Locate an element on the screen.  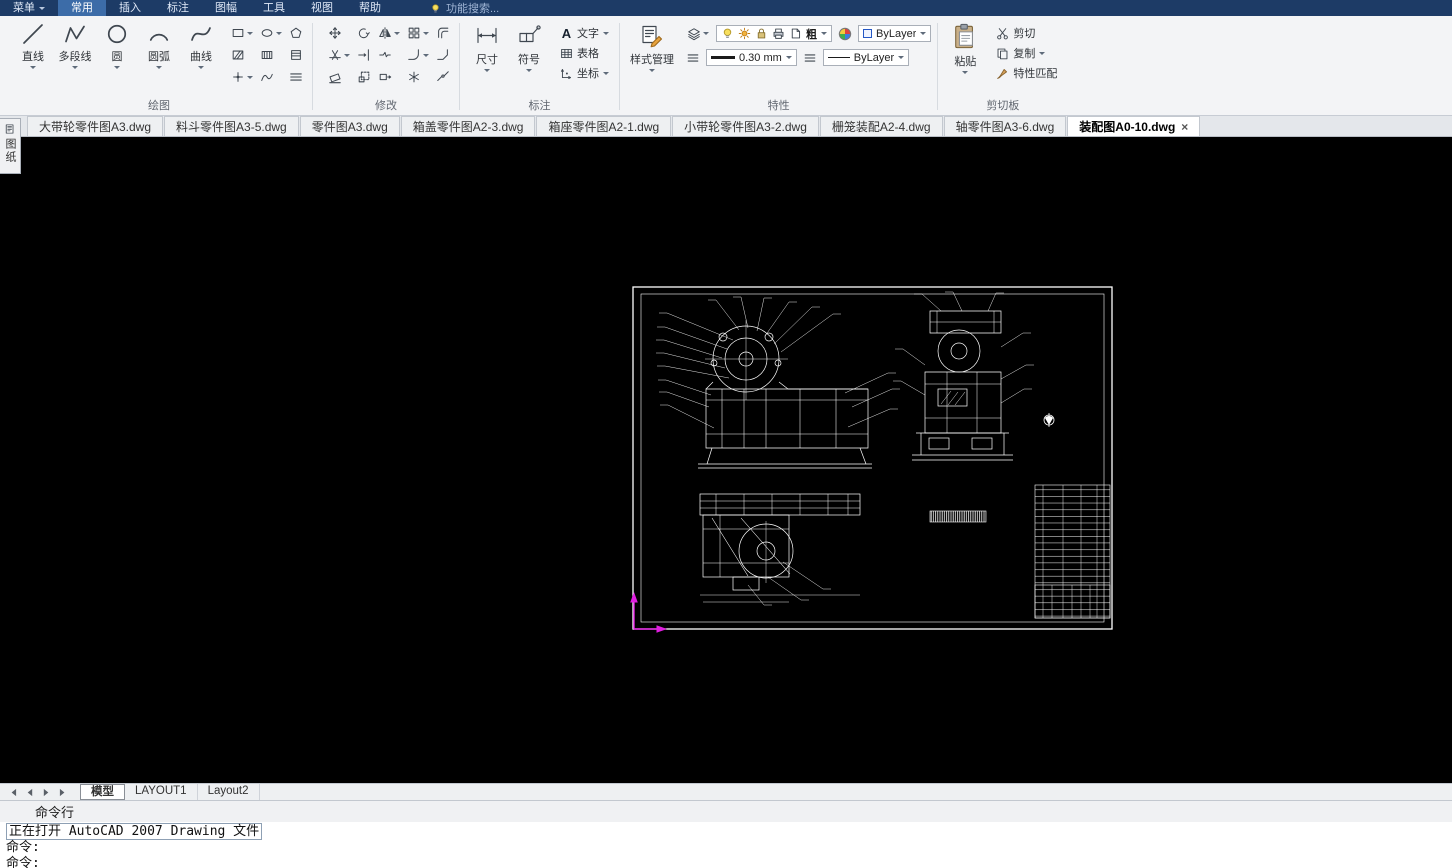
list-icon is located at coordinates (693, 58).